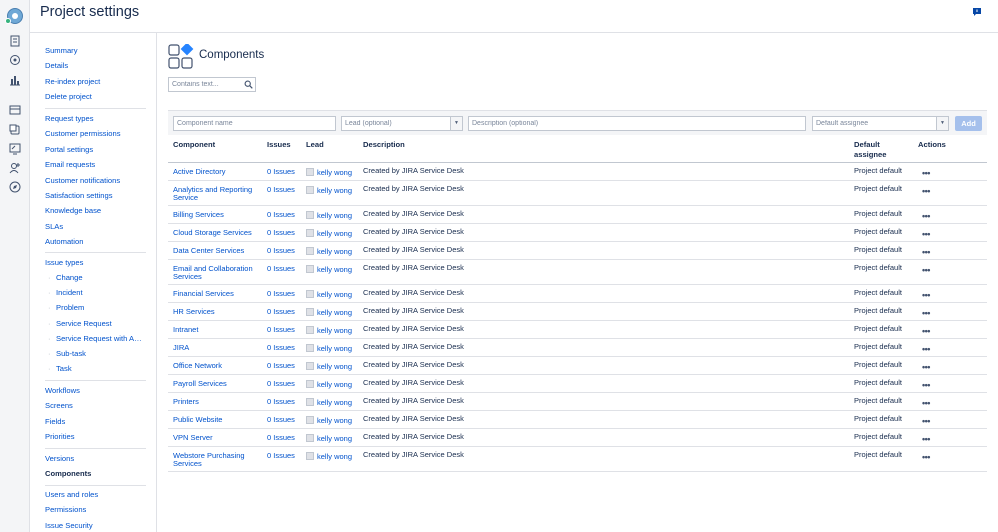 The width and height of the screenshot is (998, 532). I want to click on nav-subitem-incident: Incident, so click(65, 293).